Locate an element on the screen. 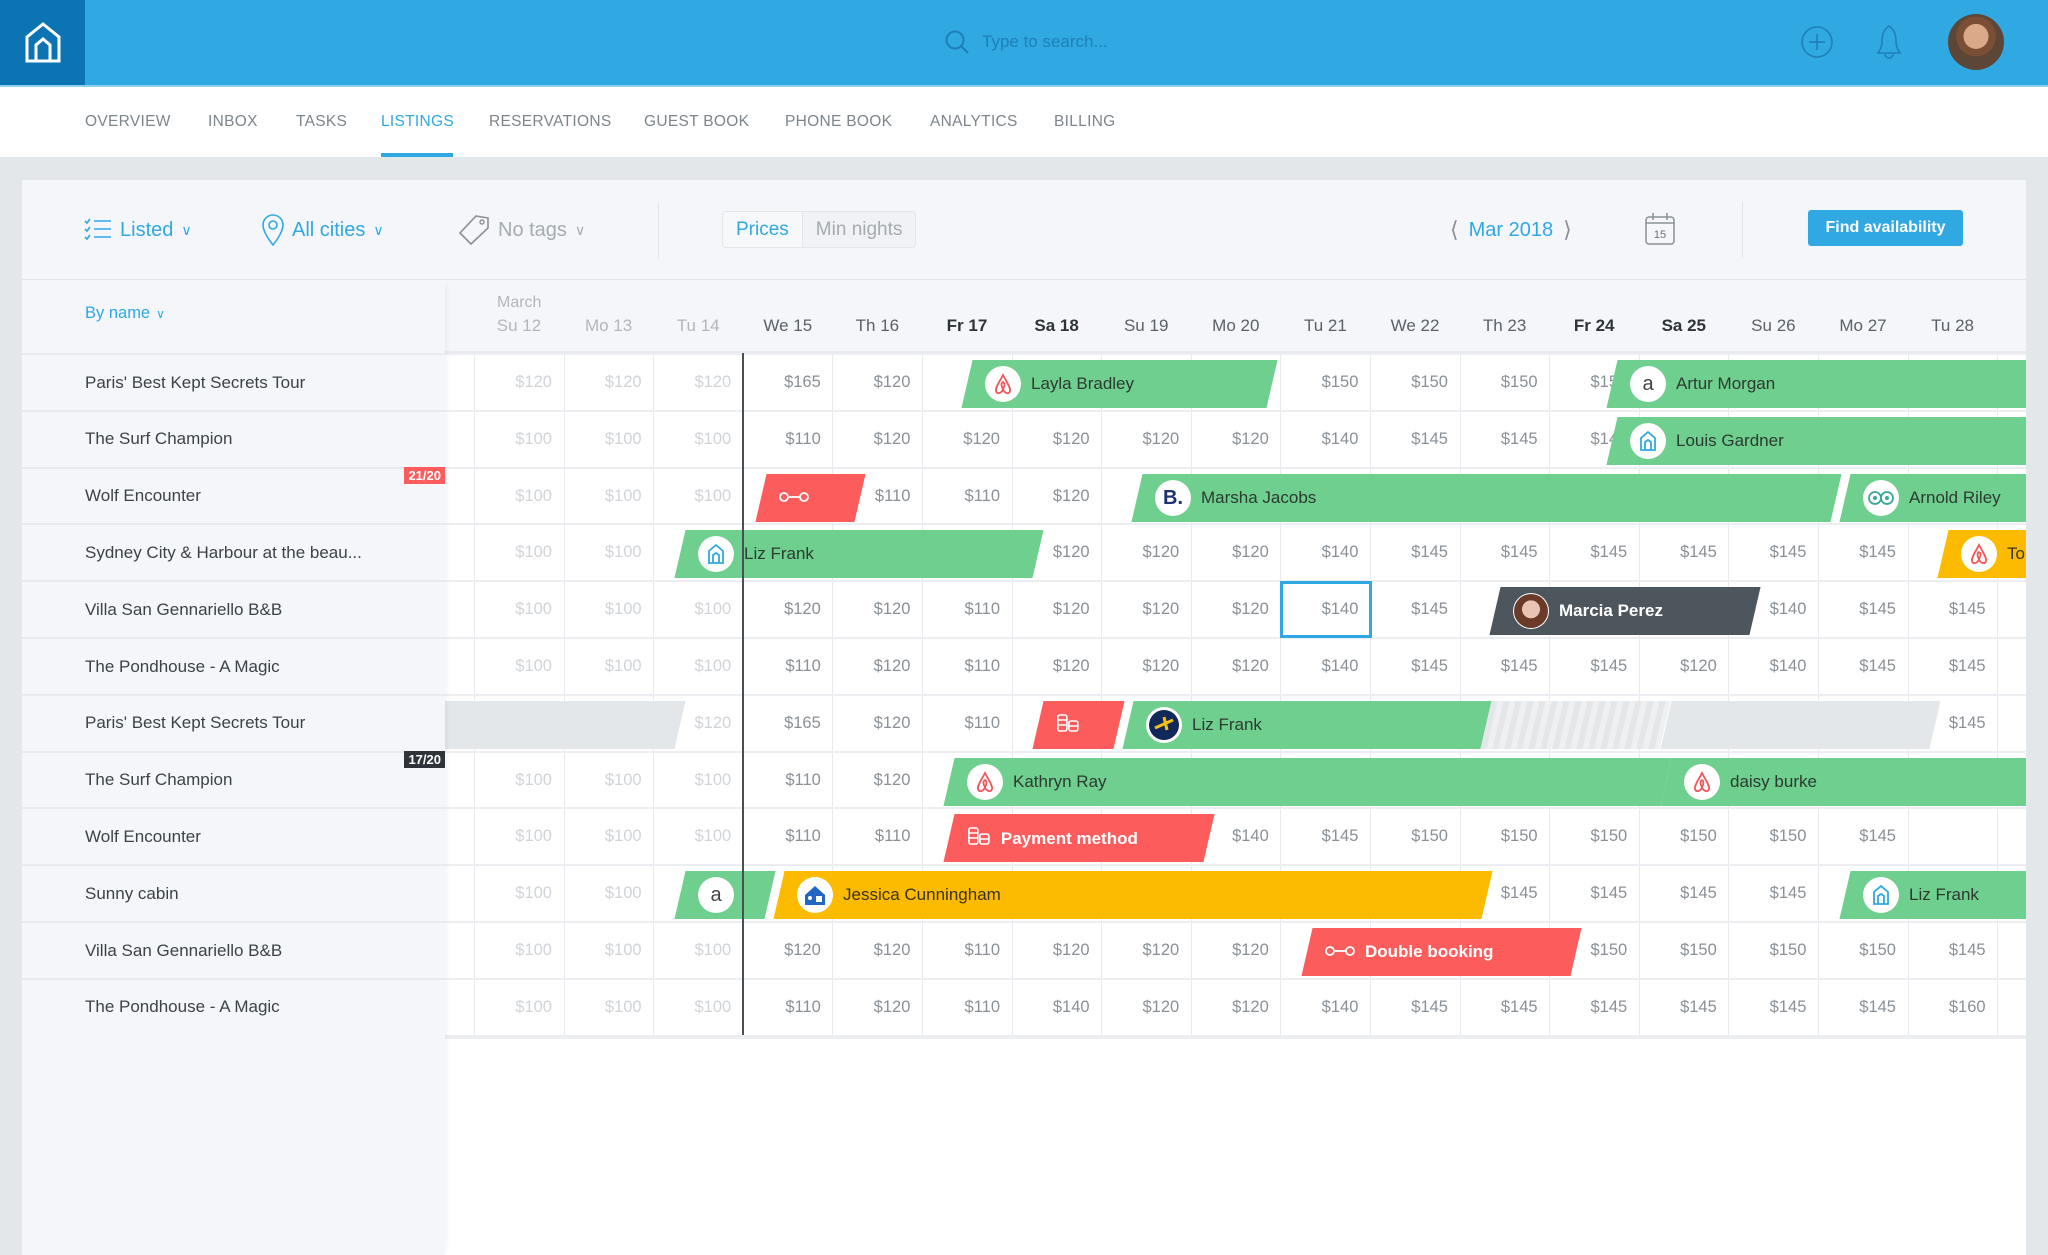 The width and height of the screenshot is (2048, 1255). nav-tab-phone-book: PHONE BOOK is located at coordinates (838, 122).